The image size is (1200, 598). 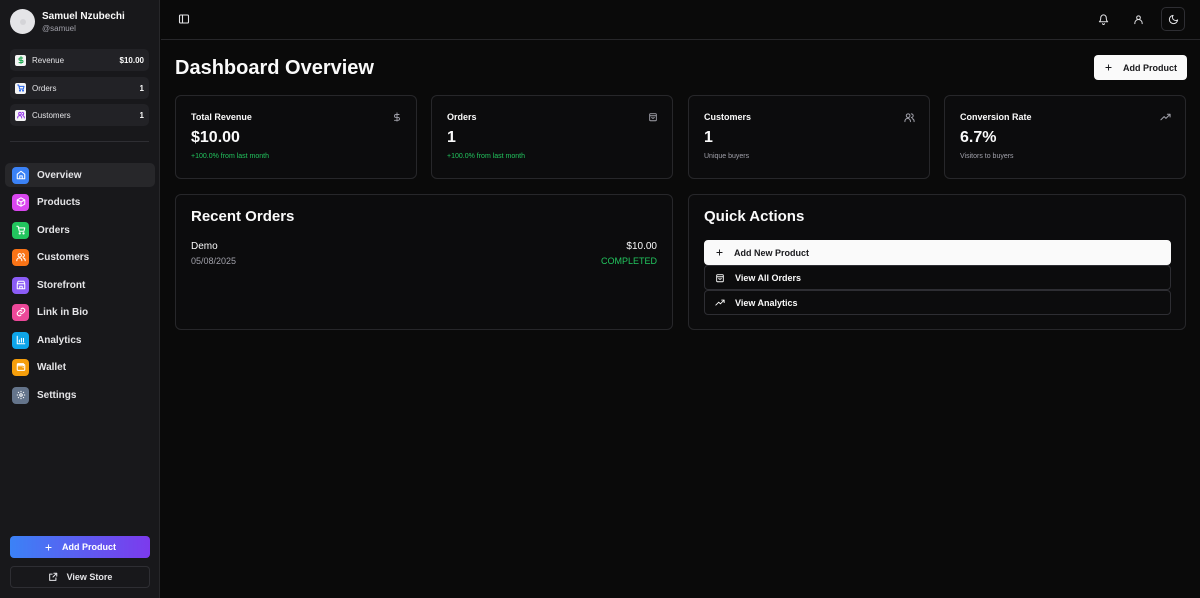 I want to click on button-label: View All Orders, so click(x=768, y=277).